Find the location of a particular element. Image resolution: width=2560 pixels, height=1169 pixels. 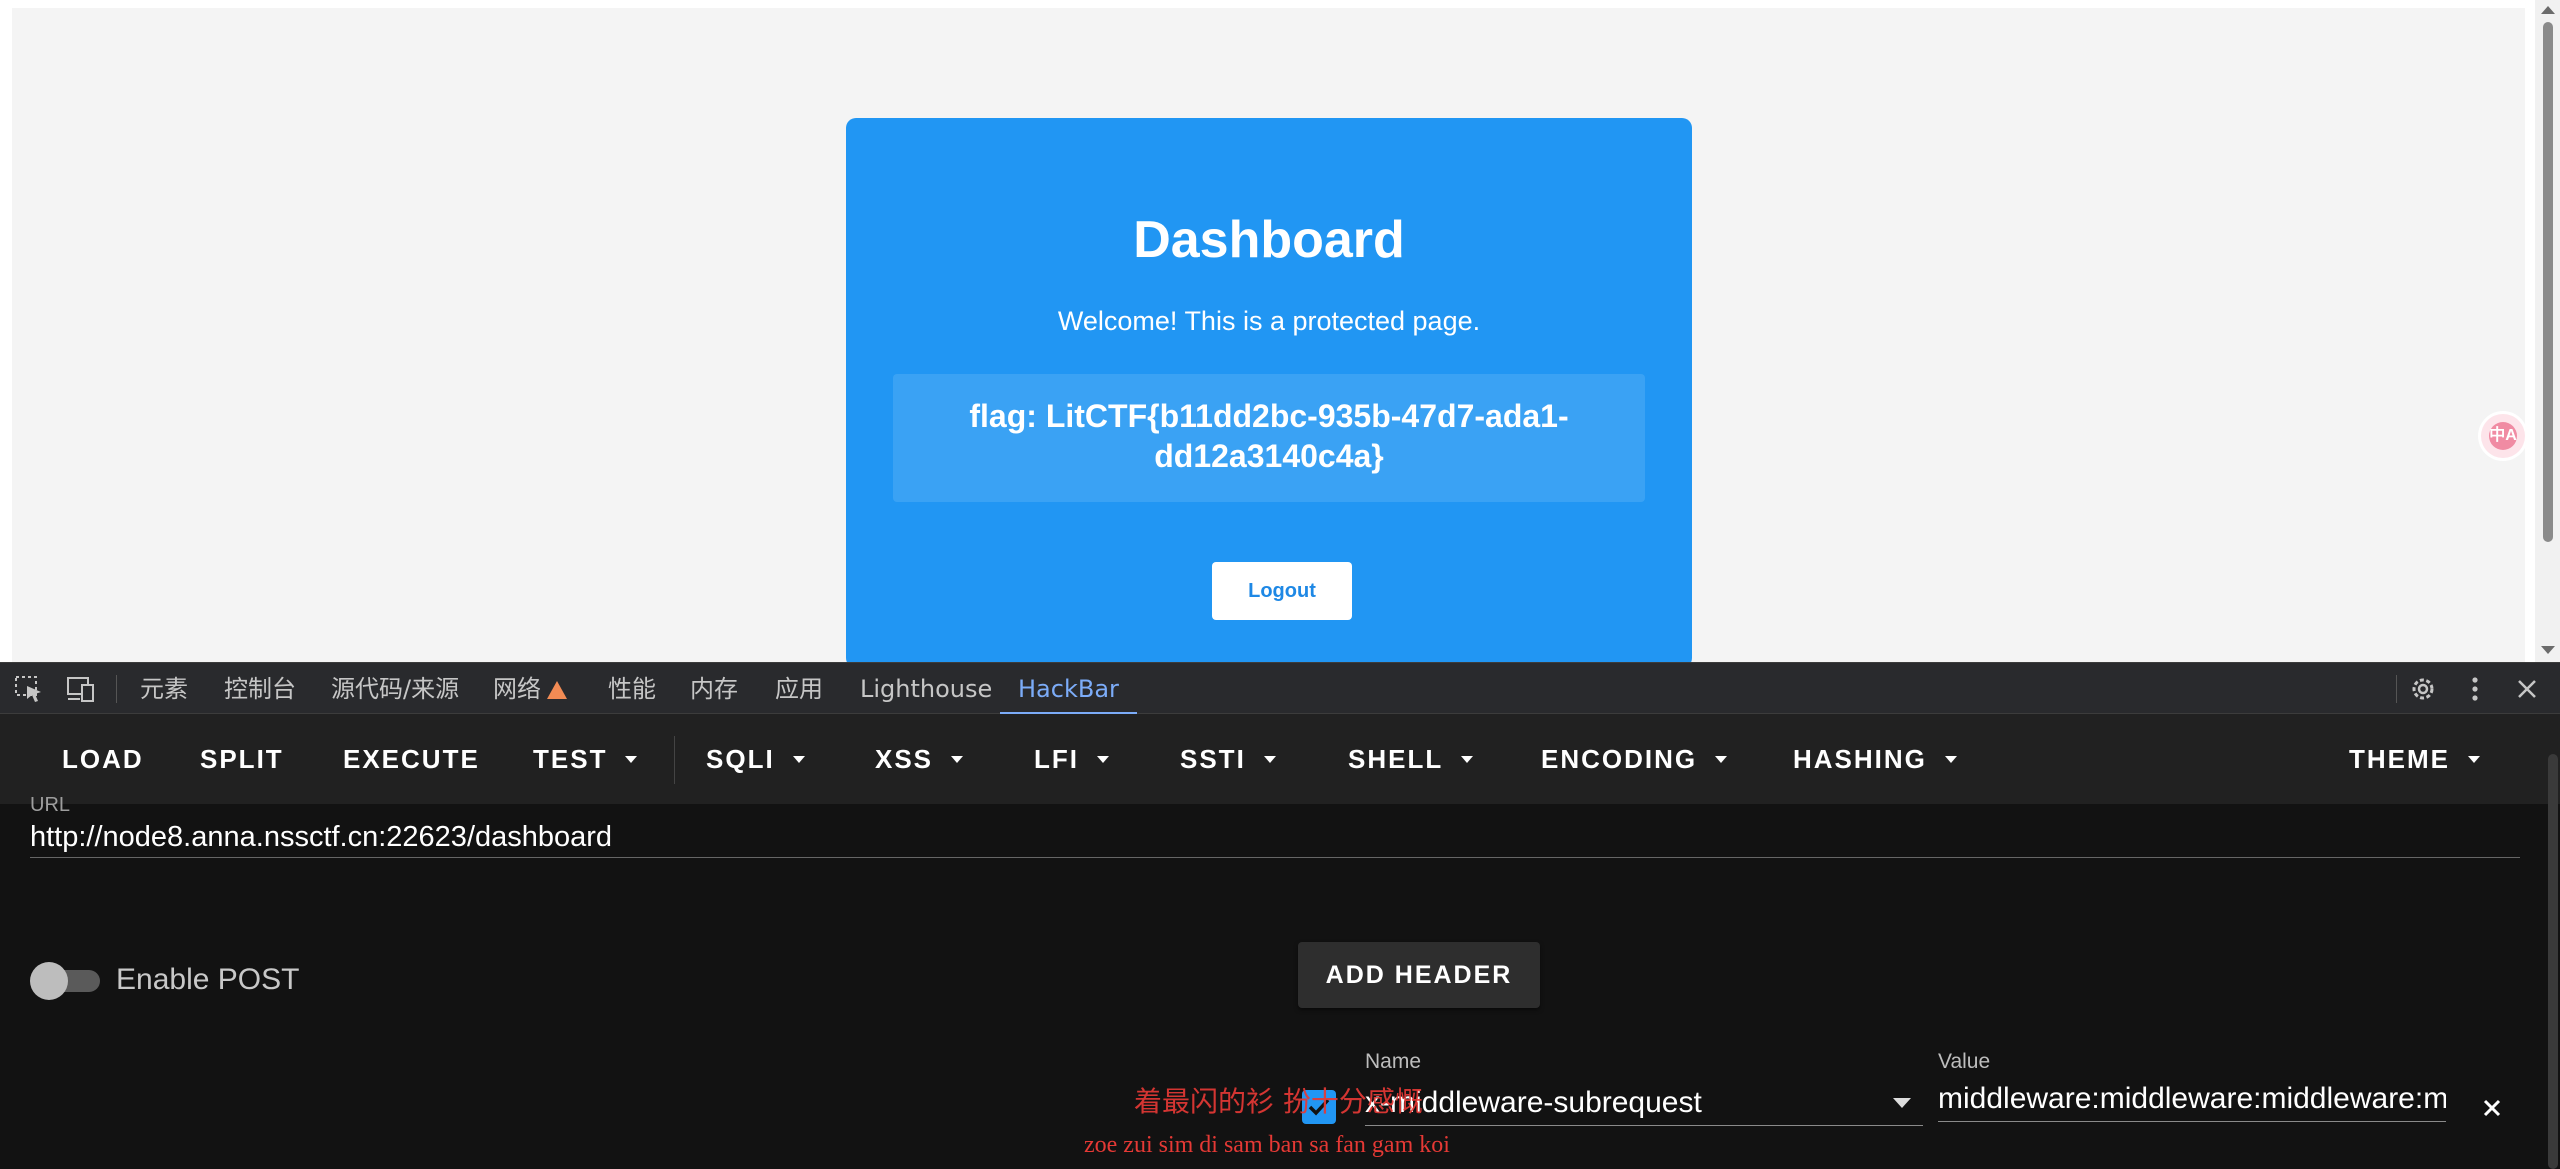

hashing-menu-label: HASHING is located at coordinates (1860, 759).